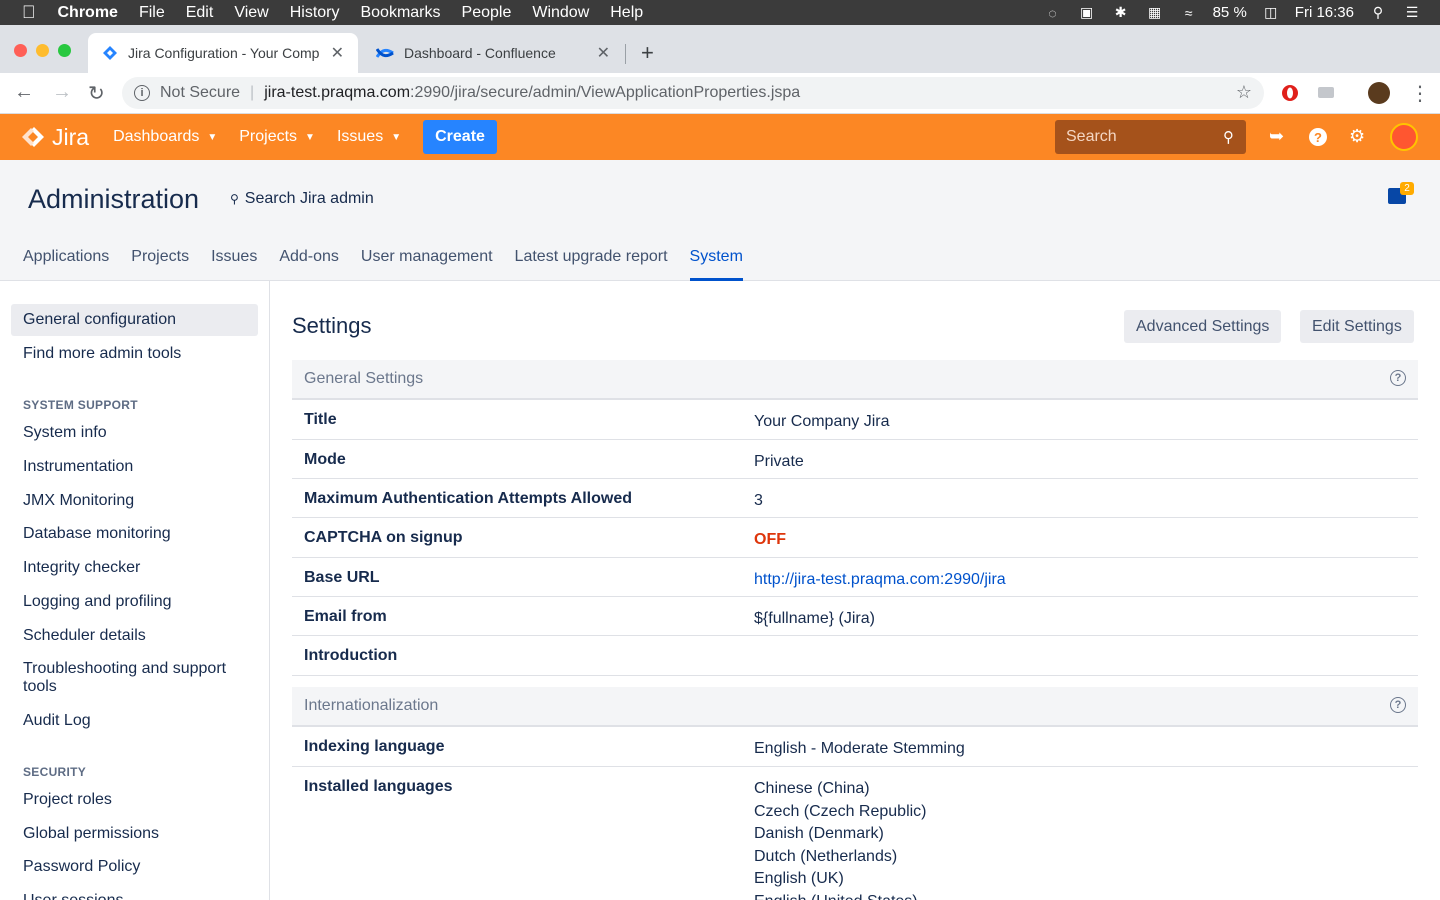 This screenshot has width=1440, height=900. What do you see at coordinates (1326, 93) in the screenshot?
I see `cast-extension-icon` at bounding box center [1326, 93].